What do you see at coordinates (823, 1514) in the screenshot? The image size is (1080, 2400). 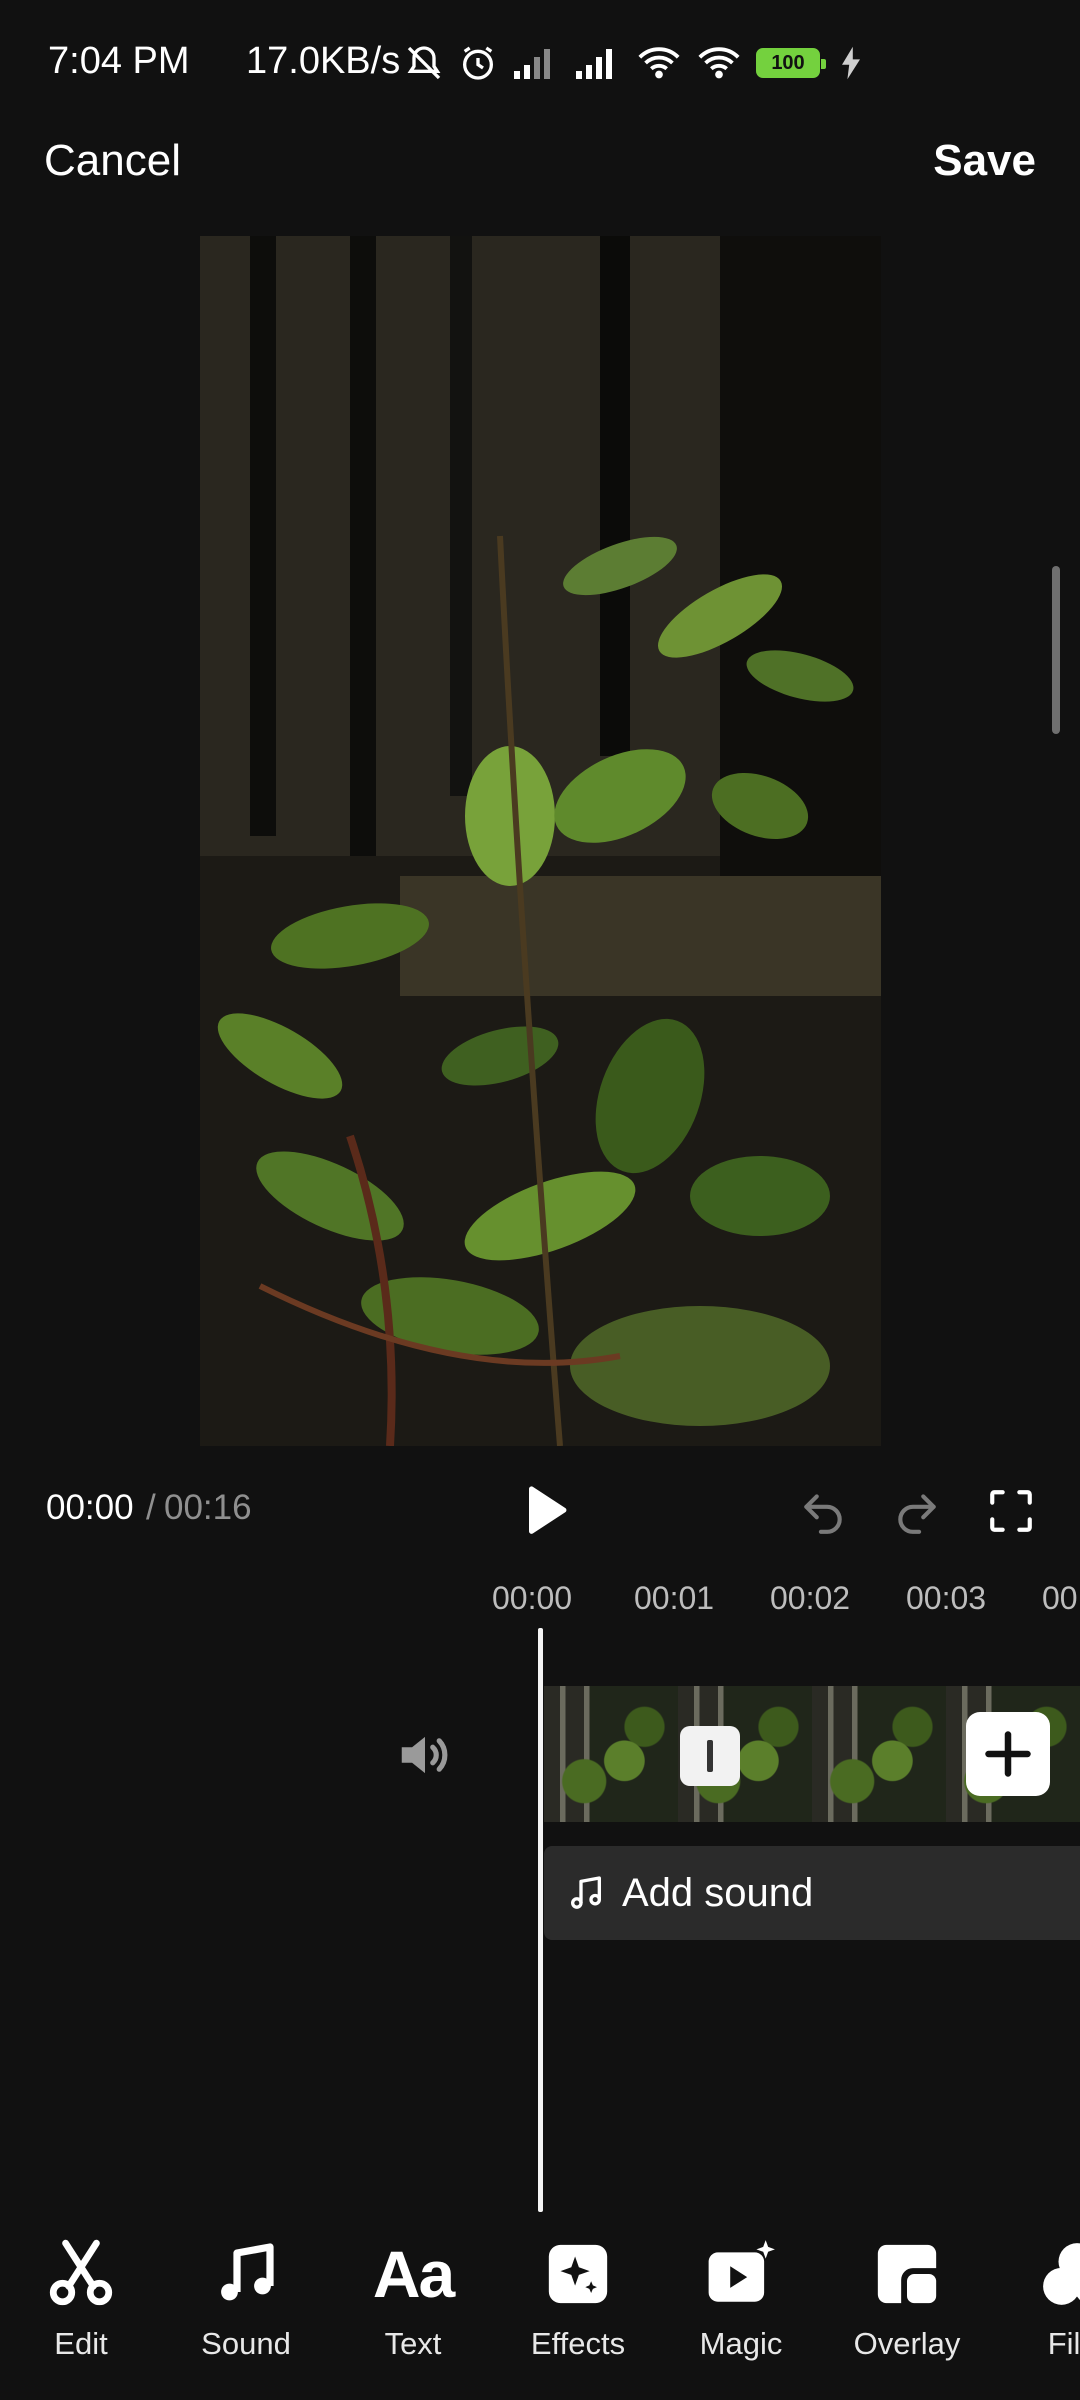 I see `undo-icon` at bounding box center [823, 1514].